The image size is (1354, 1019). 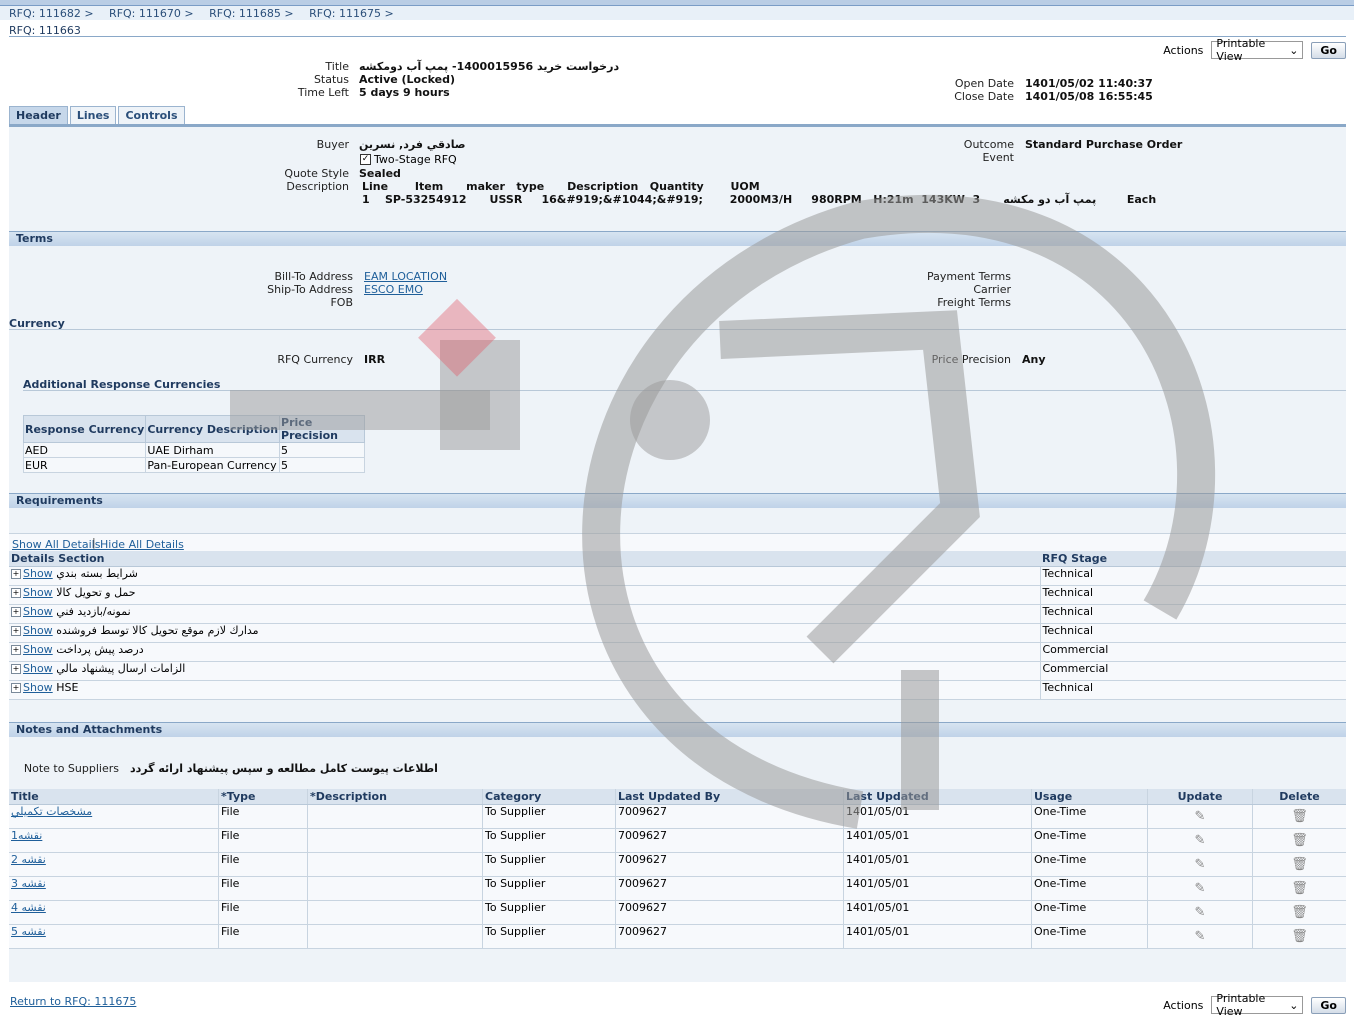 I want to click on cell: 5, so click(x=322, y=450).